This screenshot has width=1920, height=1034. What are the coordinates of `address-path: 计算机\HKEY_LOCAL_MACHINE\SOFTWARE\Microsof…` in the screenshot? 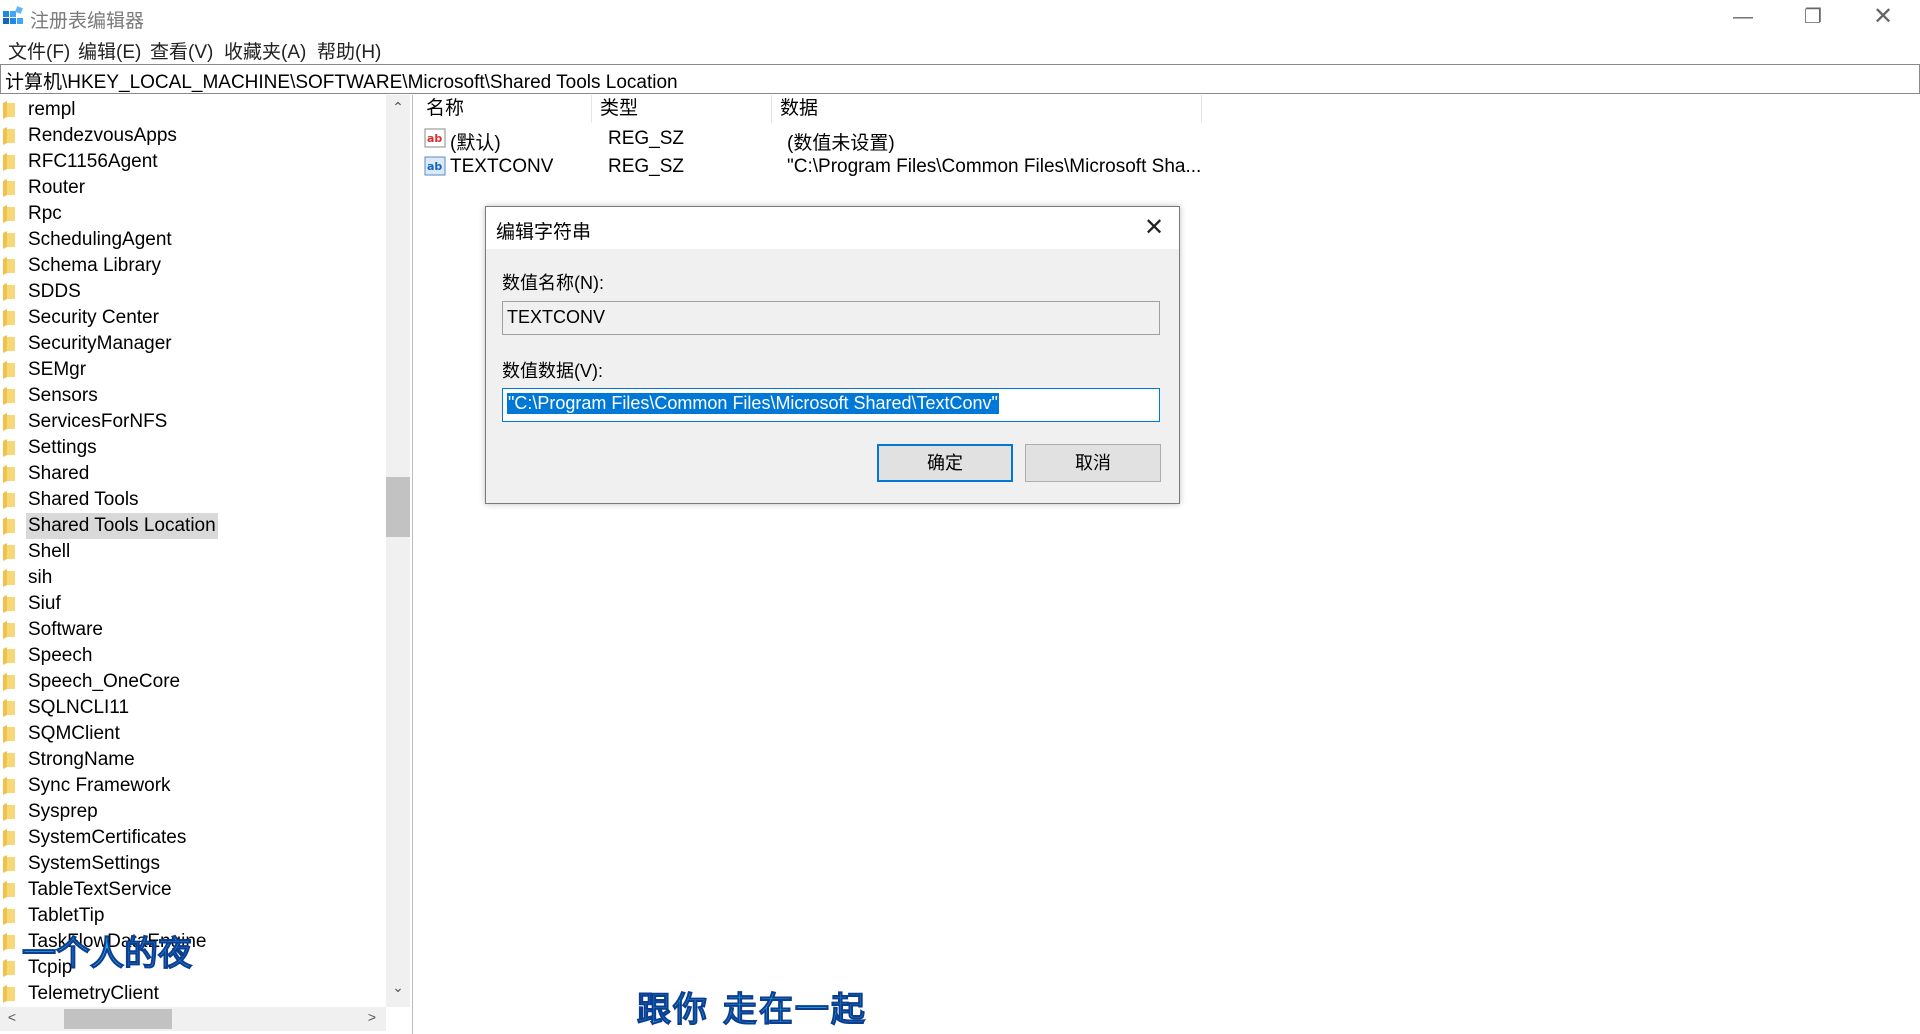 It's located at (341, 82).